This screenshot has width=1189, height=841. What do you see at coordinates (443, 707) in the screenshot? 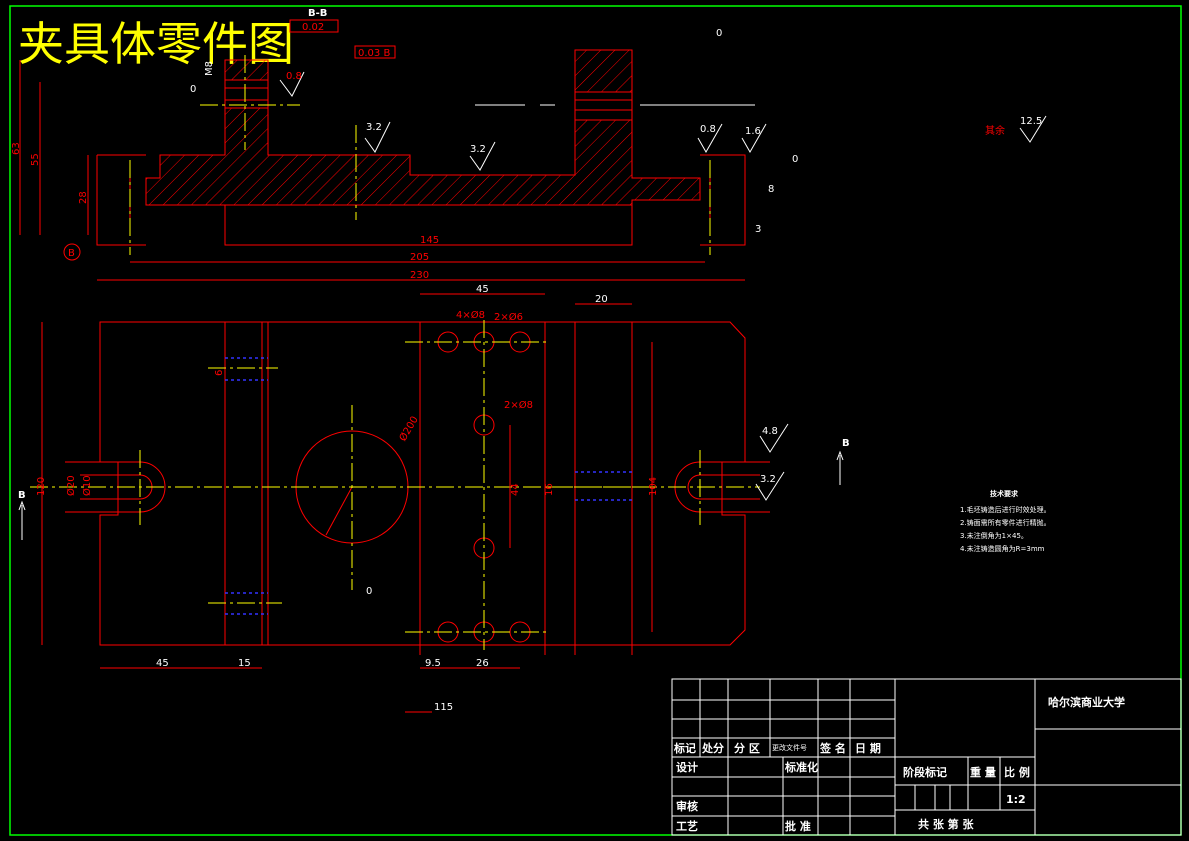
I see `dim-115: 115` at bounding box center [443, 707].